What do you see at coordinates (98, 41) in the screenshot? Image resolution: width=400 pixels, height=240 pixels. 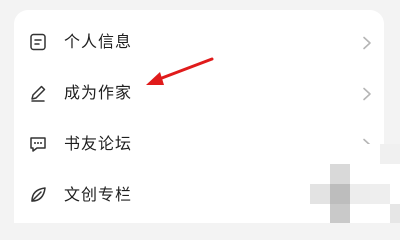 I see `menu-item-label: 个人信息` at bounding box center [98, 41].